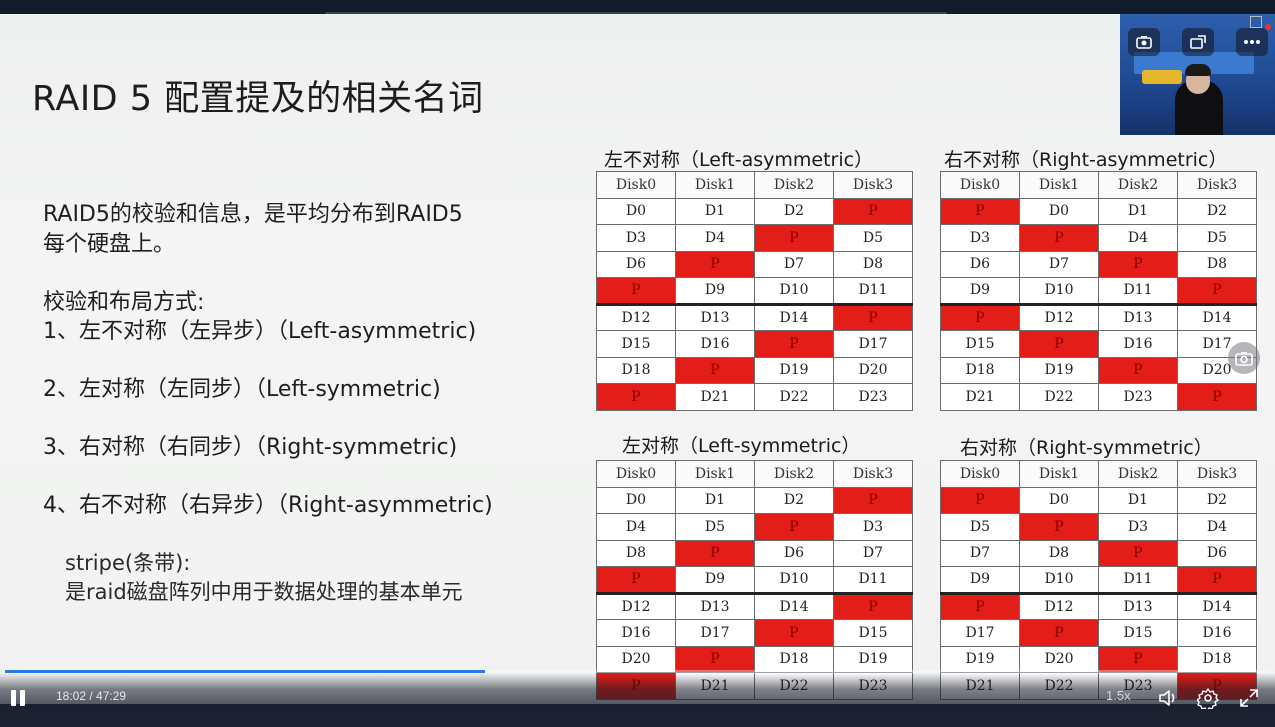  I want to click on stripe-row: D9 D10 D11 P, so click(1098, 580).